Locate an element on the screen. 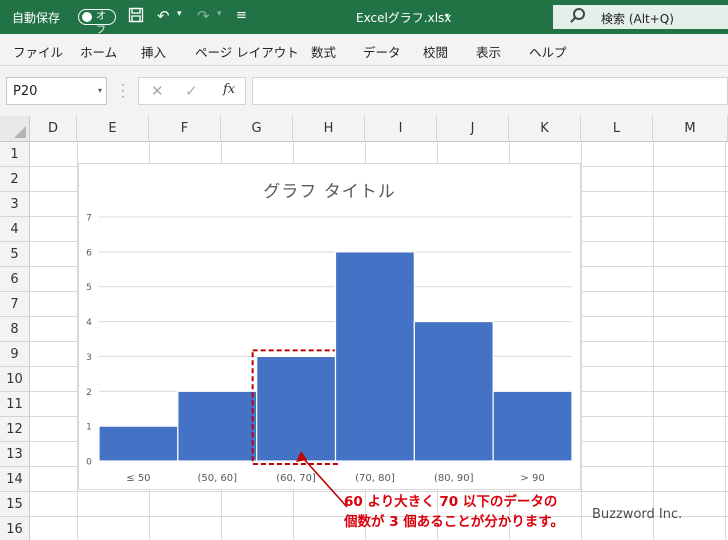  row-header-6: 6 is located at coordinates (15, 279).